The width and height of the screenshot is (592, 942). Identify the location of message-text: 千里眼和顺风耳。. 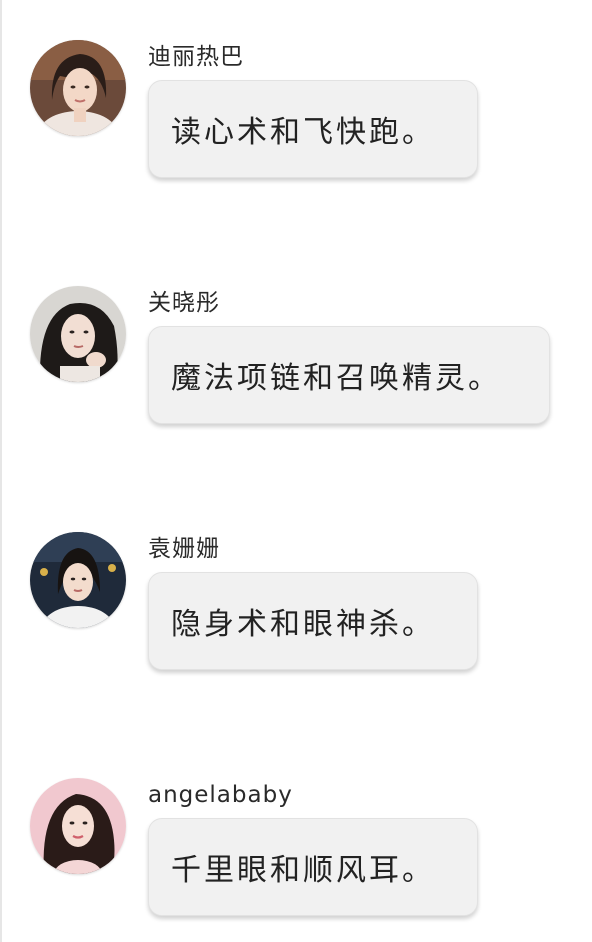
(303, 870).